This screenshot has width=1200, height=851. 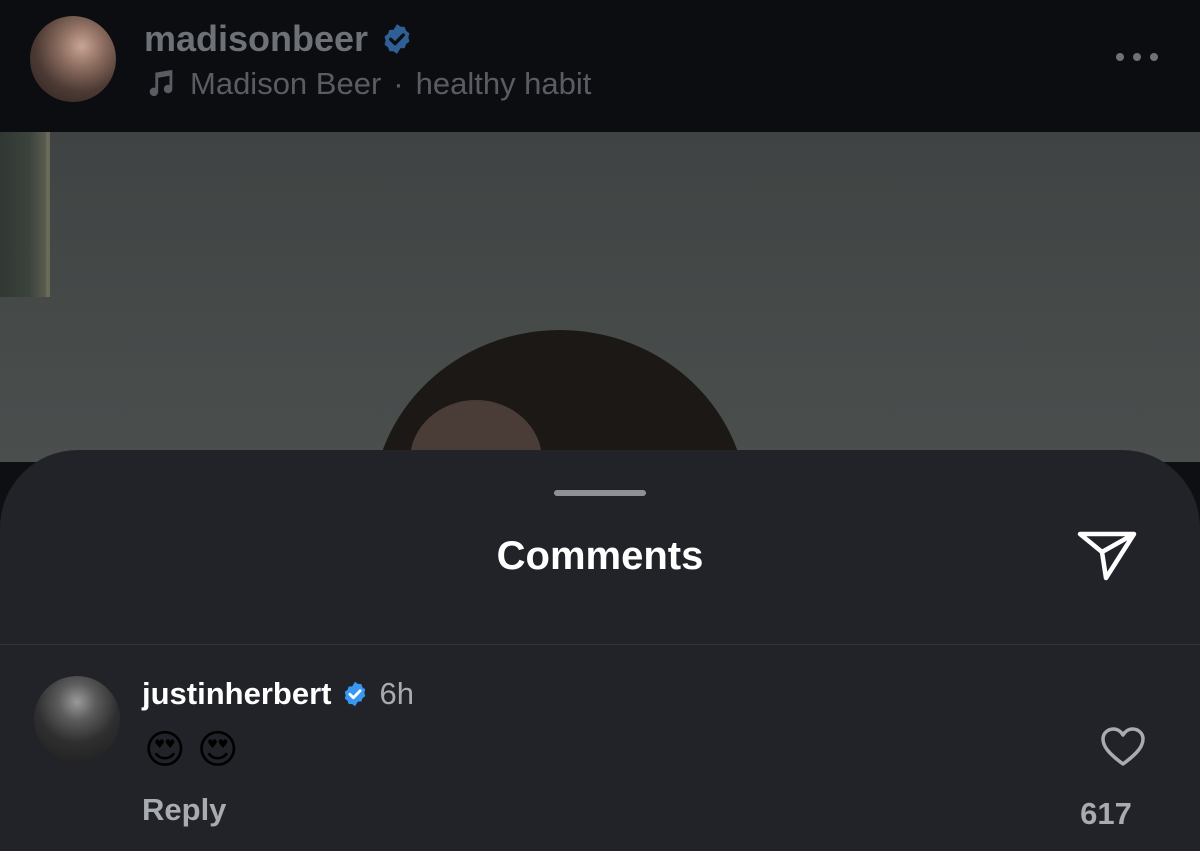 I want to click on comment-header: justinherbert 6h, so click(x=278, y=694).